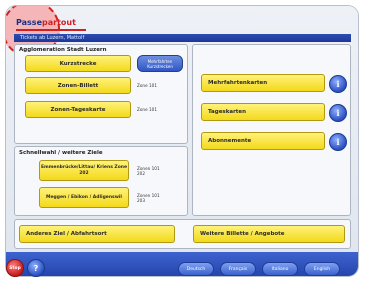 The image size is (366, 284). What do you see at coordinates (78, 63) in the screenshot?
I see `kurzstrecke-button: Kurzstrecke` at bounding box center [78, 63].